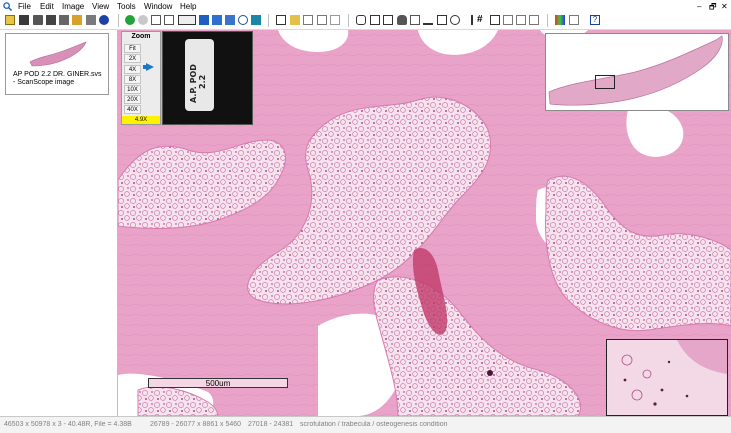  Describe the element at coordinates (428, 20) in the screenshot. I see `ruler-icon` at that location.